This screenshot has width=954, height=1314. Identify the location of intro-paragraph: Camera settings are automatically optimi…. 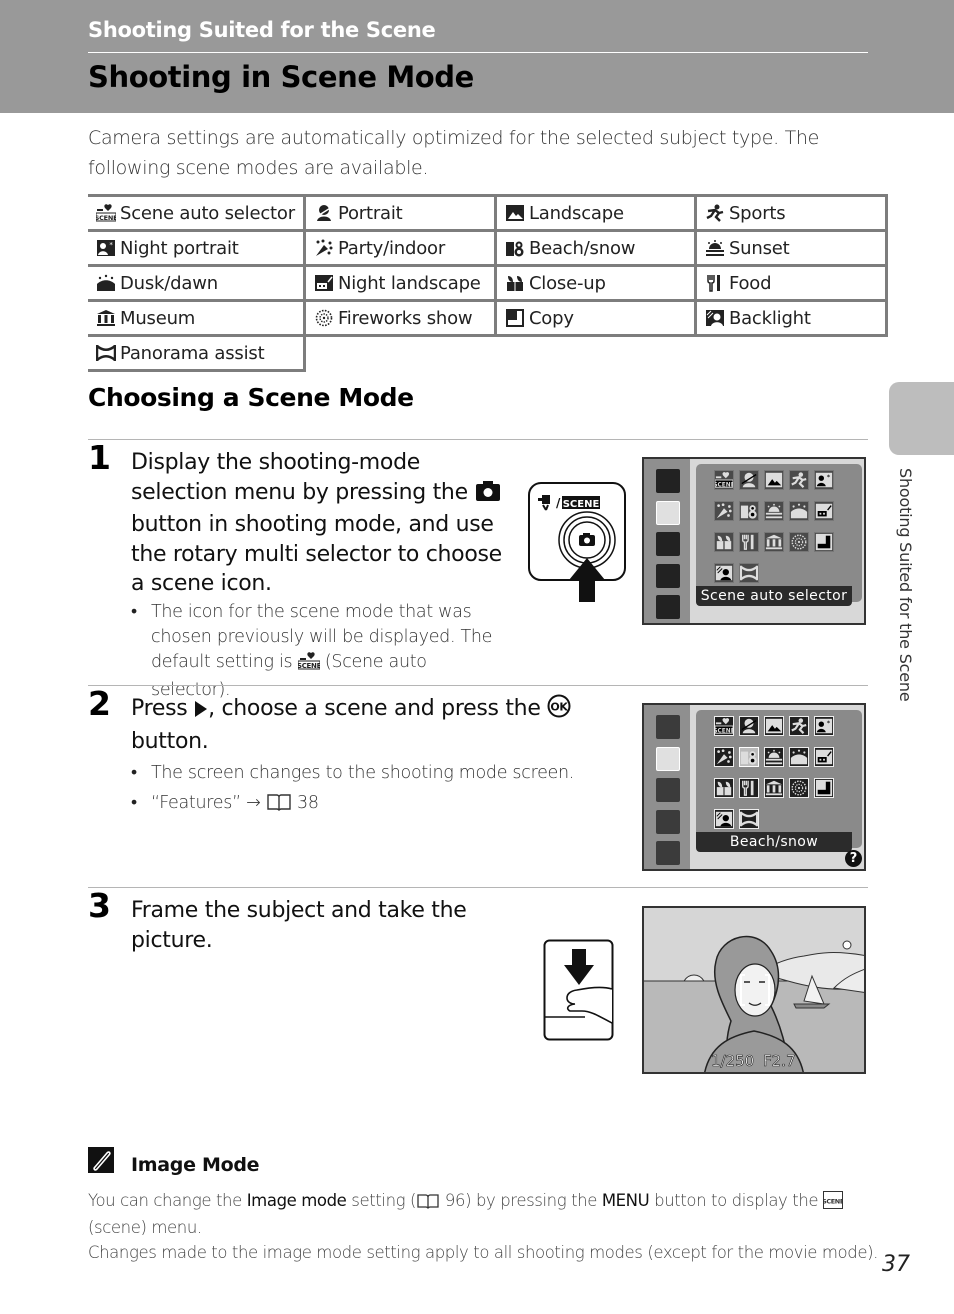
(454, 153).